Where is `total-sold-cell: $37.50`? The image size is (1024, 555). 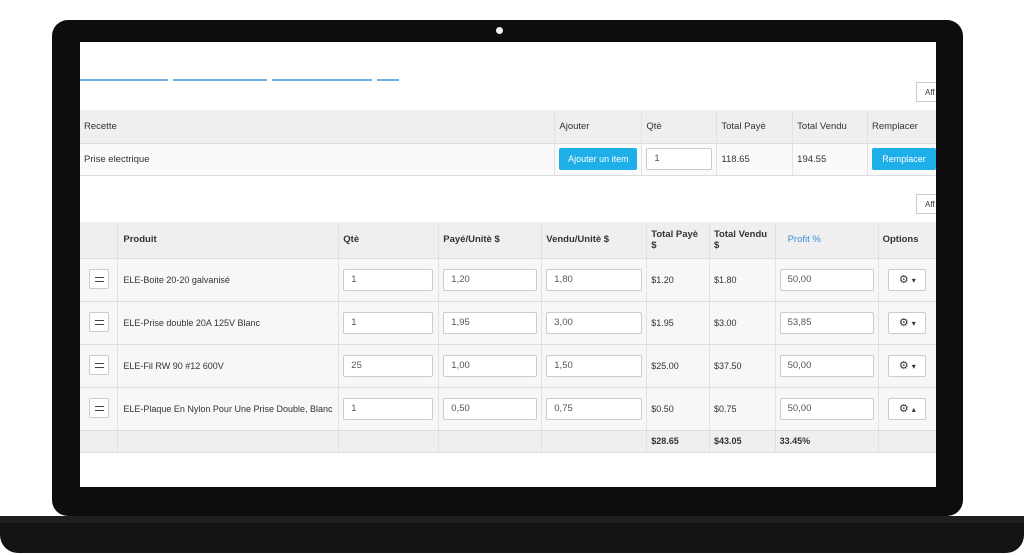 total-sold-cell: $37.50 is located at coordinates (742, 366).